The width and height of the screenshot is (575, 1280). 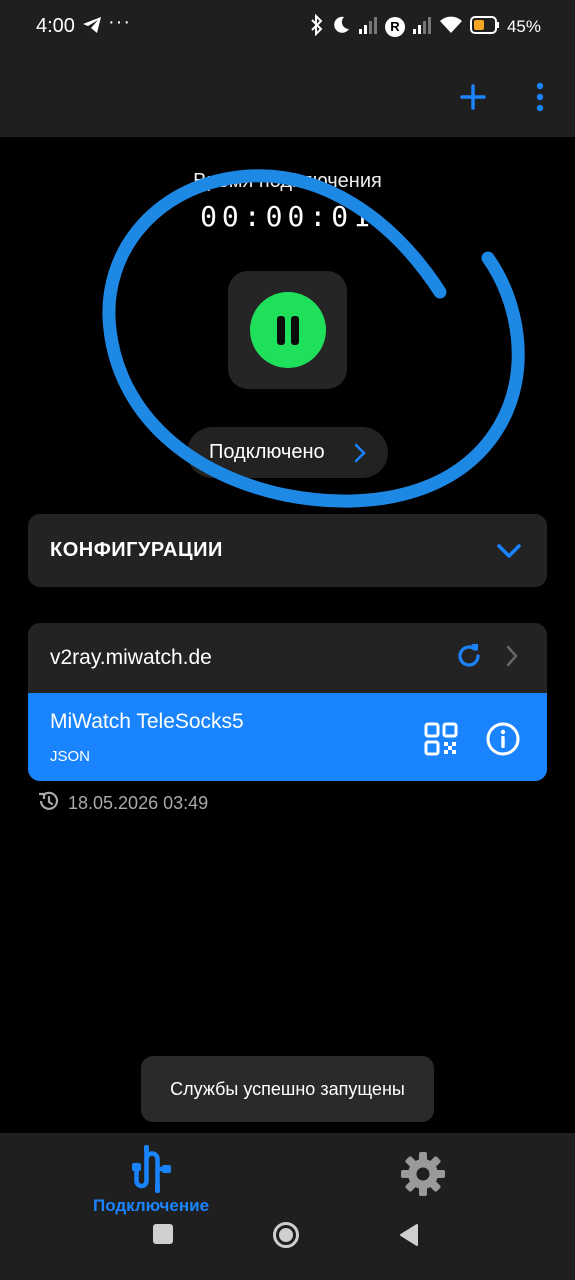 I want to click on connection-icon, so click(x=151, y=1171).